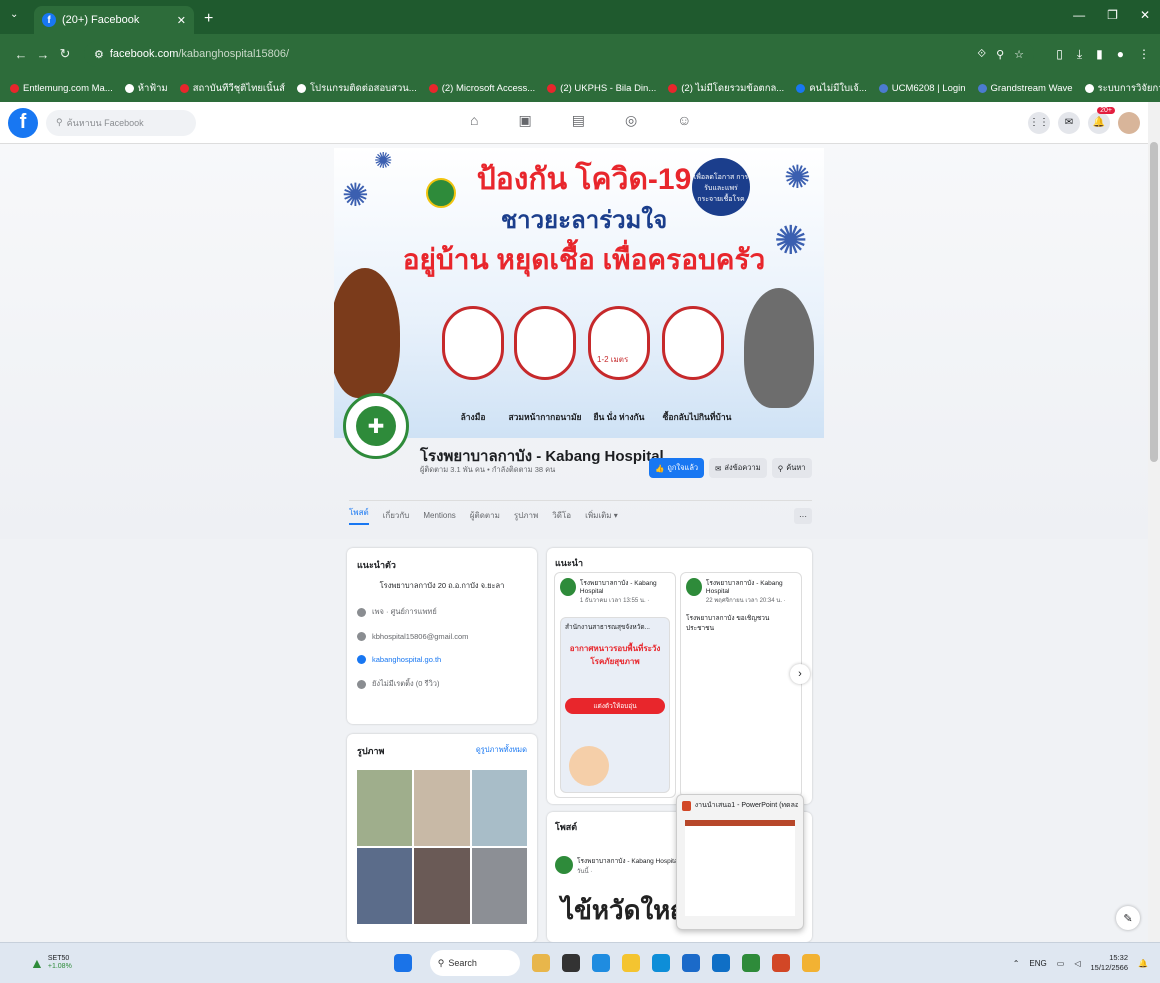 Image resolution: width=1160 pixels, height=983 pixels. I want to click on reload-icon: ↻, so click(65, 54).